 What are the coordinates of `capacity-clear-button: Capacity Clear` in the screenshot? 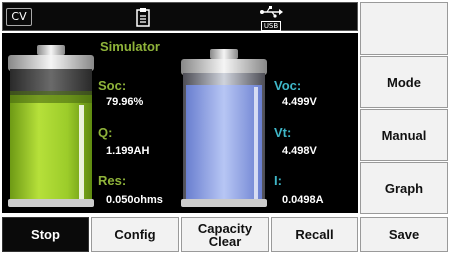 It's located at (225, 234).